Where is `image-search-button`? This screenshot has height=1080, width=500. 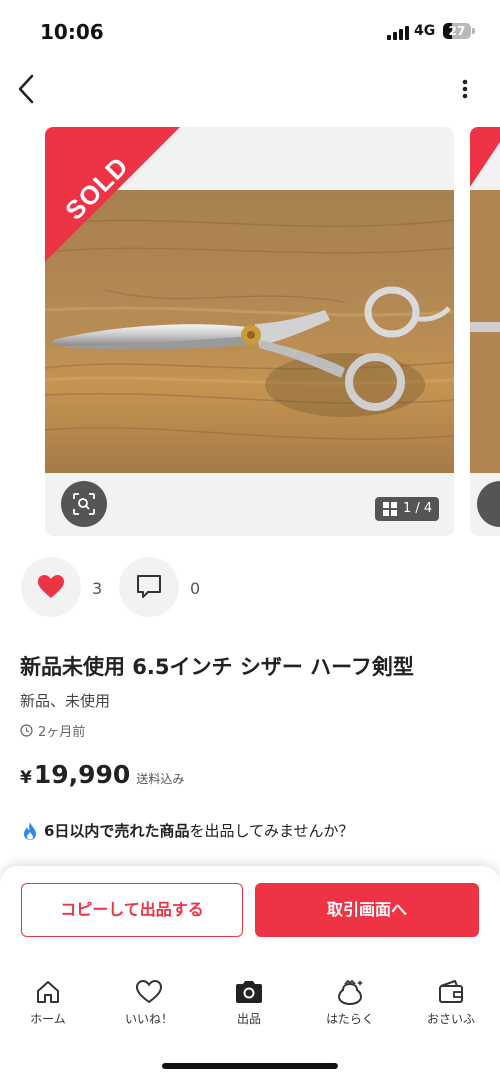
image-search-button is located at coordinates (84, 504).